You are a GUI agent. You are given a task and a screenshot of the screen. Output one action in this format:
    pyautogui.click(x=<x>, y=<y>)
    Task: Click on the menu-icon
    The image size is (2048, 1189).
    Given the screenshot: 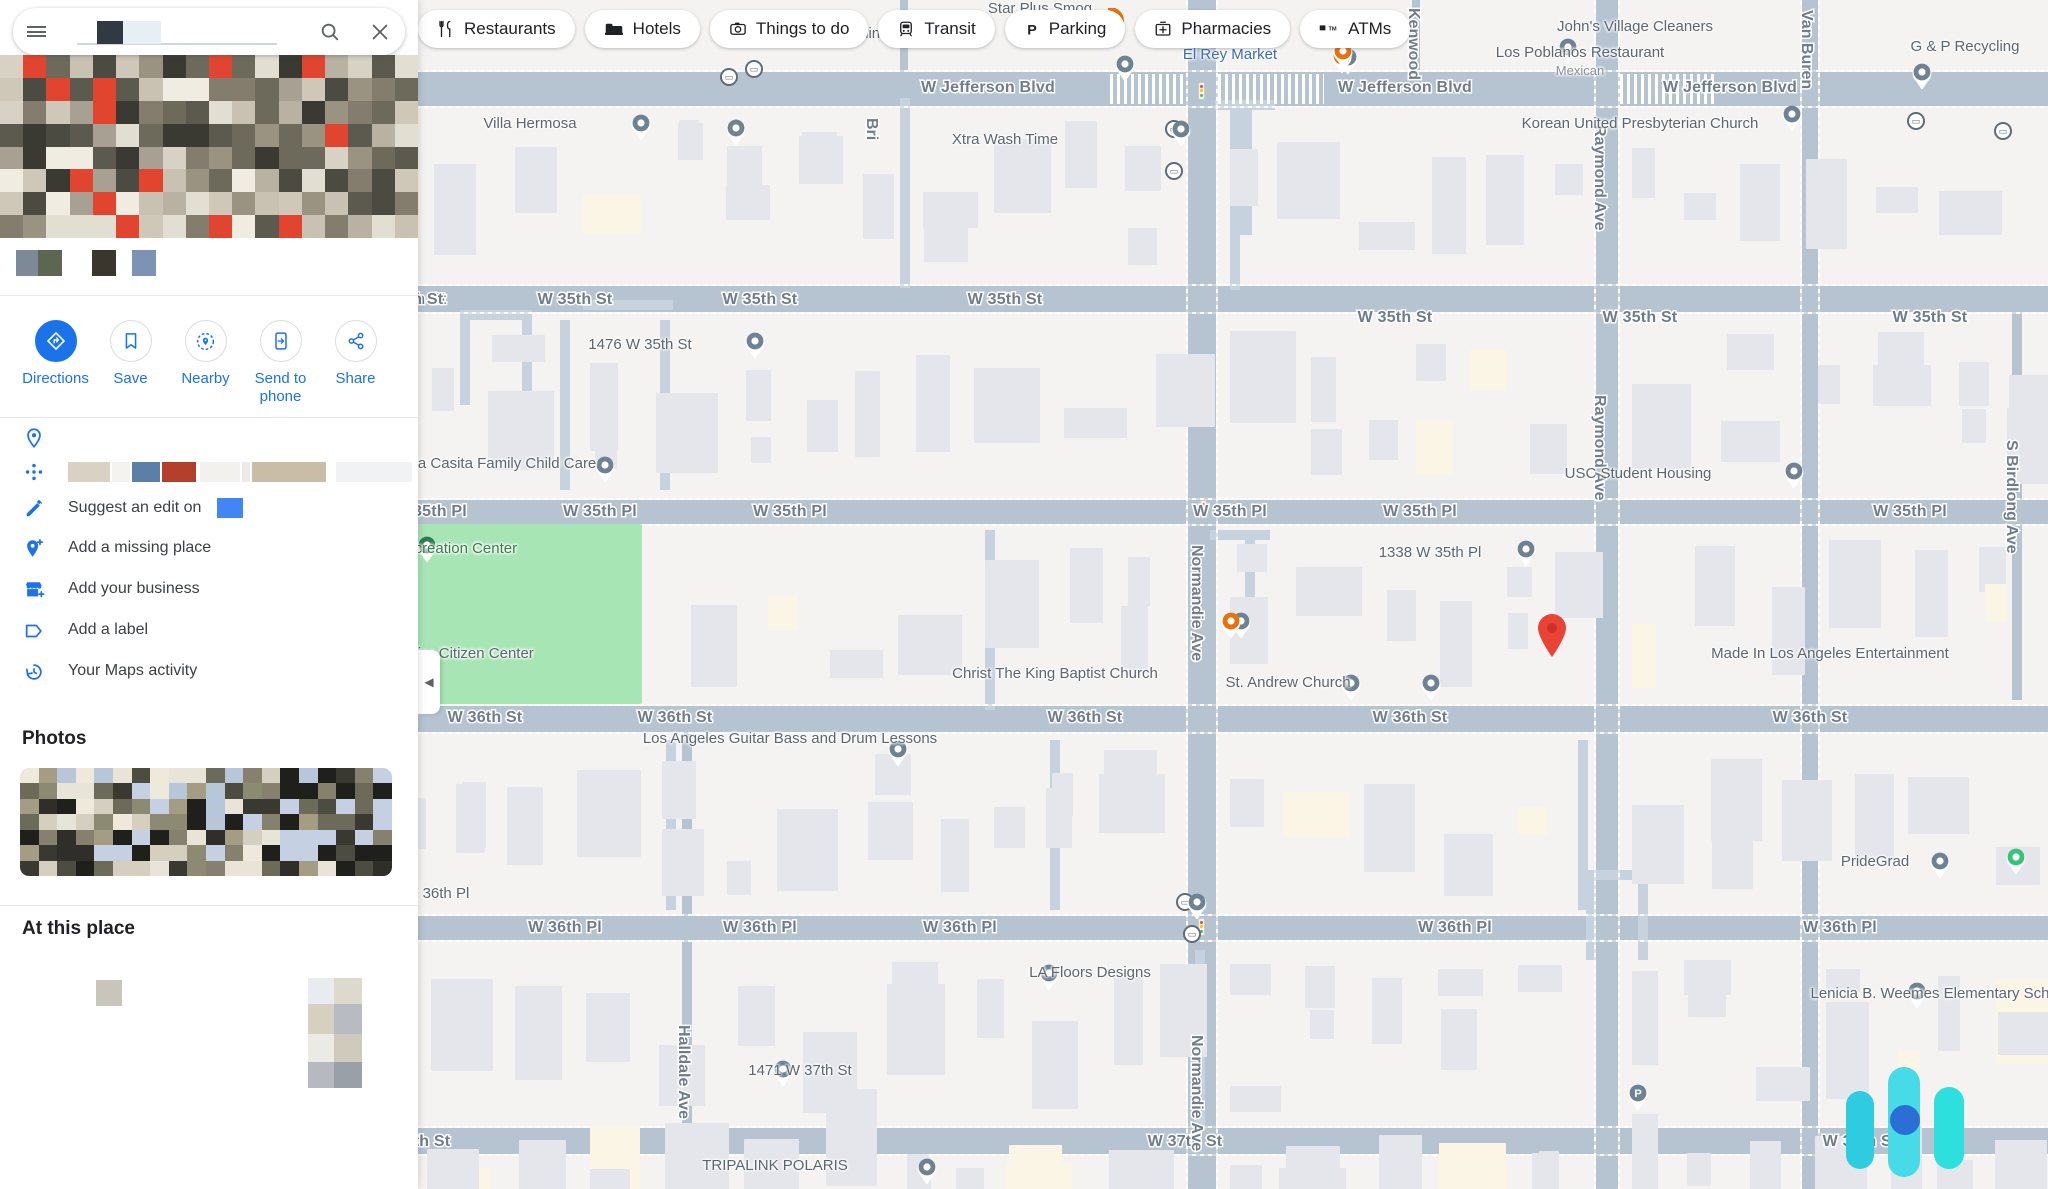 What is the action you would take?
    pyautogui.click(x=36, y=32)
    